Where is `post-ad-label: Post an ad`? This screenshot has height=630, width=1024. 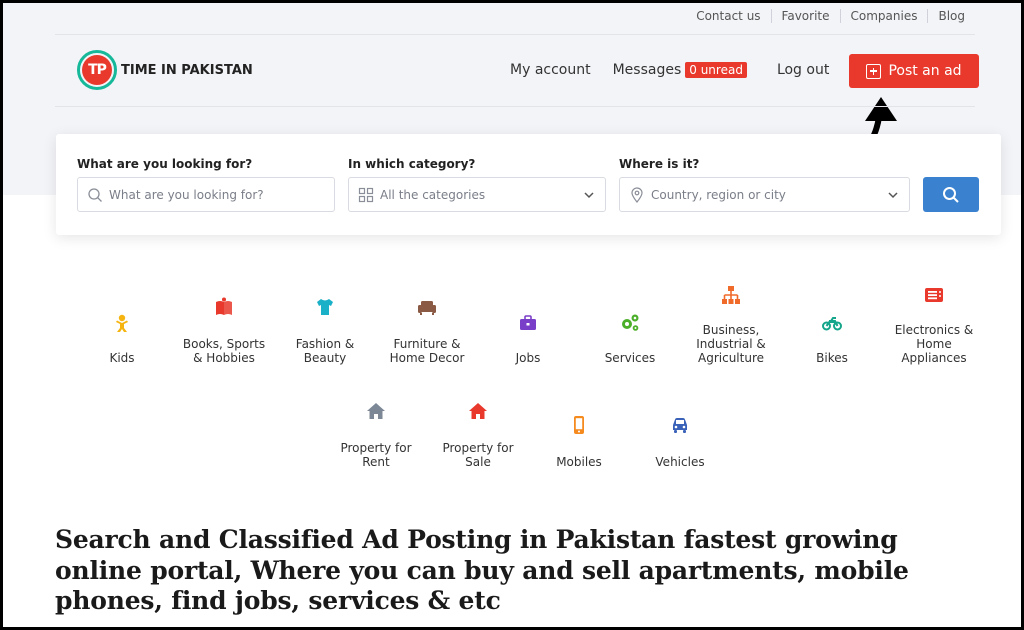
post-ad-label: Post an ad is located at coordinates (925, 71).